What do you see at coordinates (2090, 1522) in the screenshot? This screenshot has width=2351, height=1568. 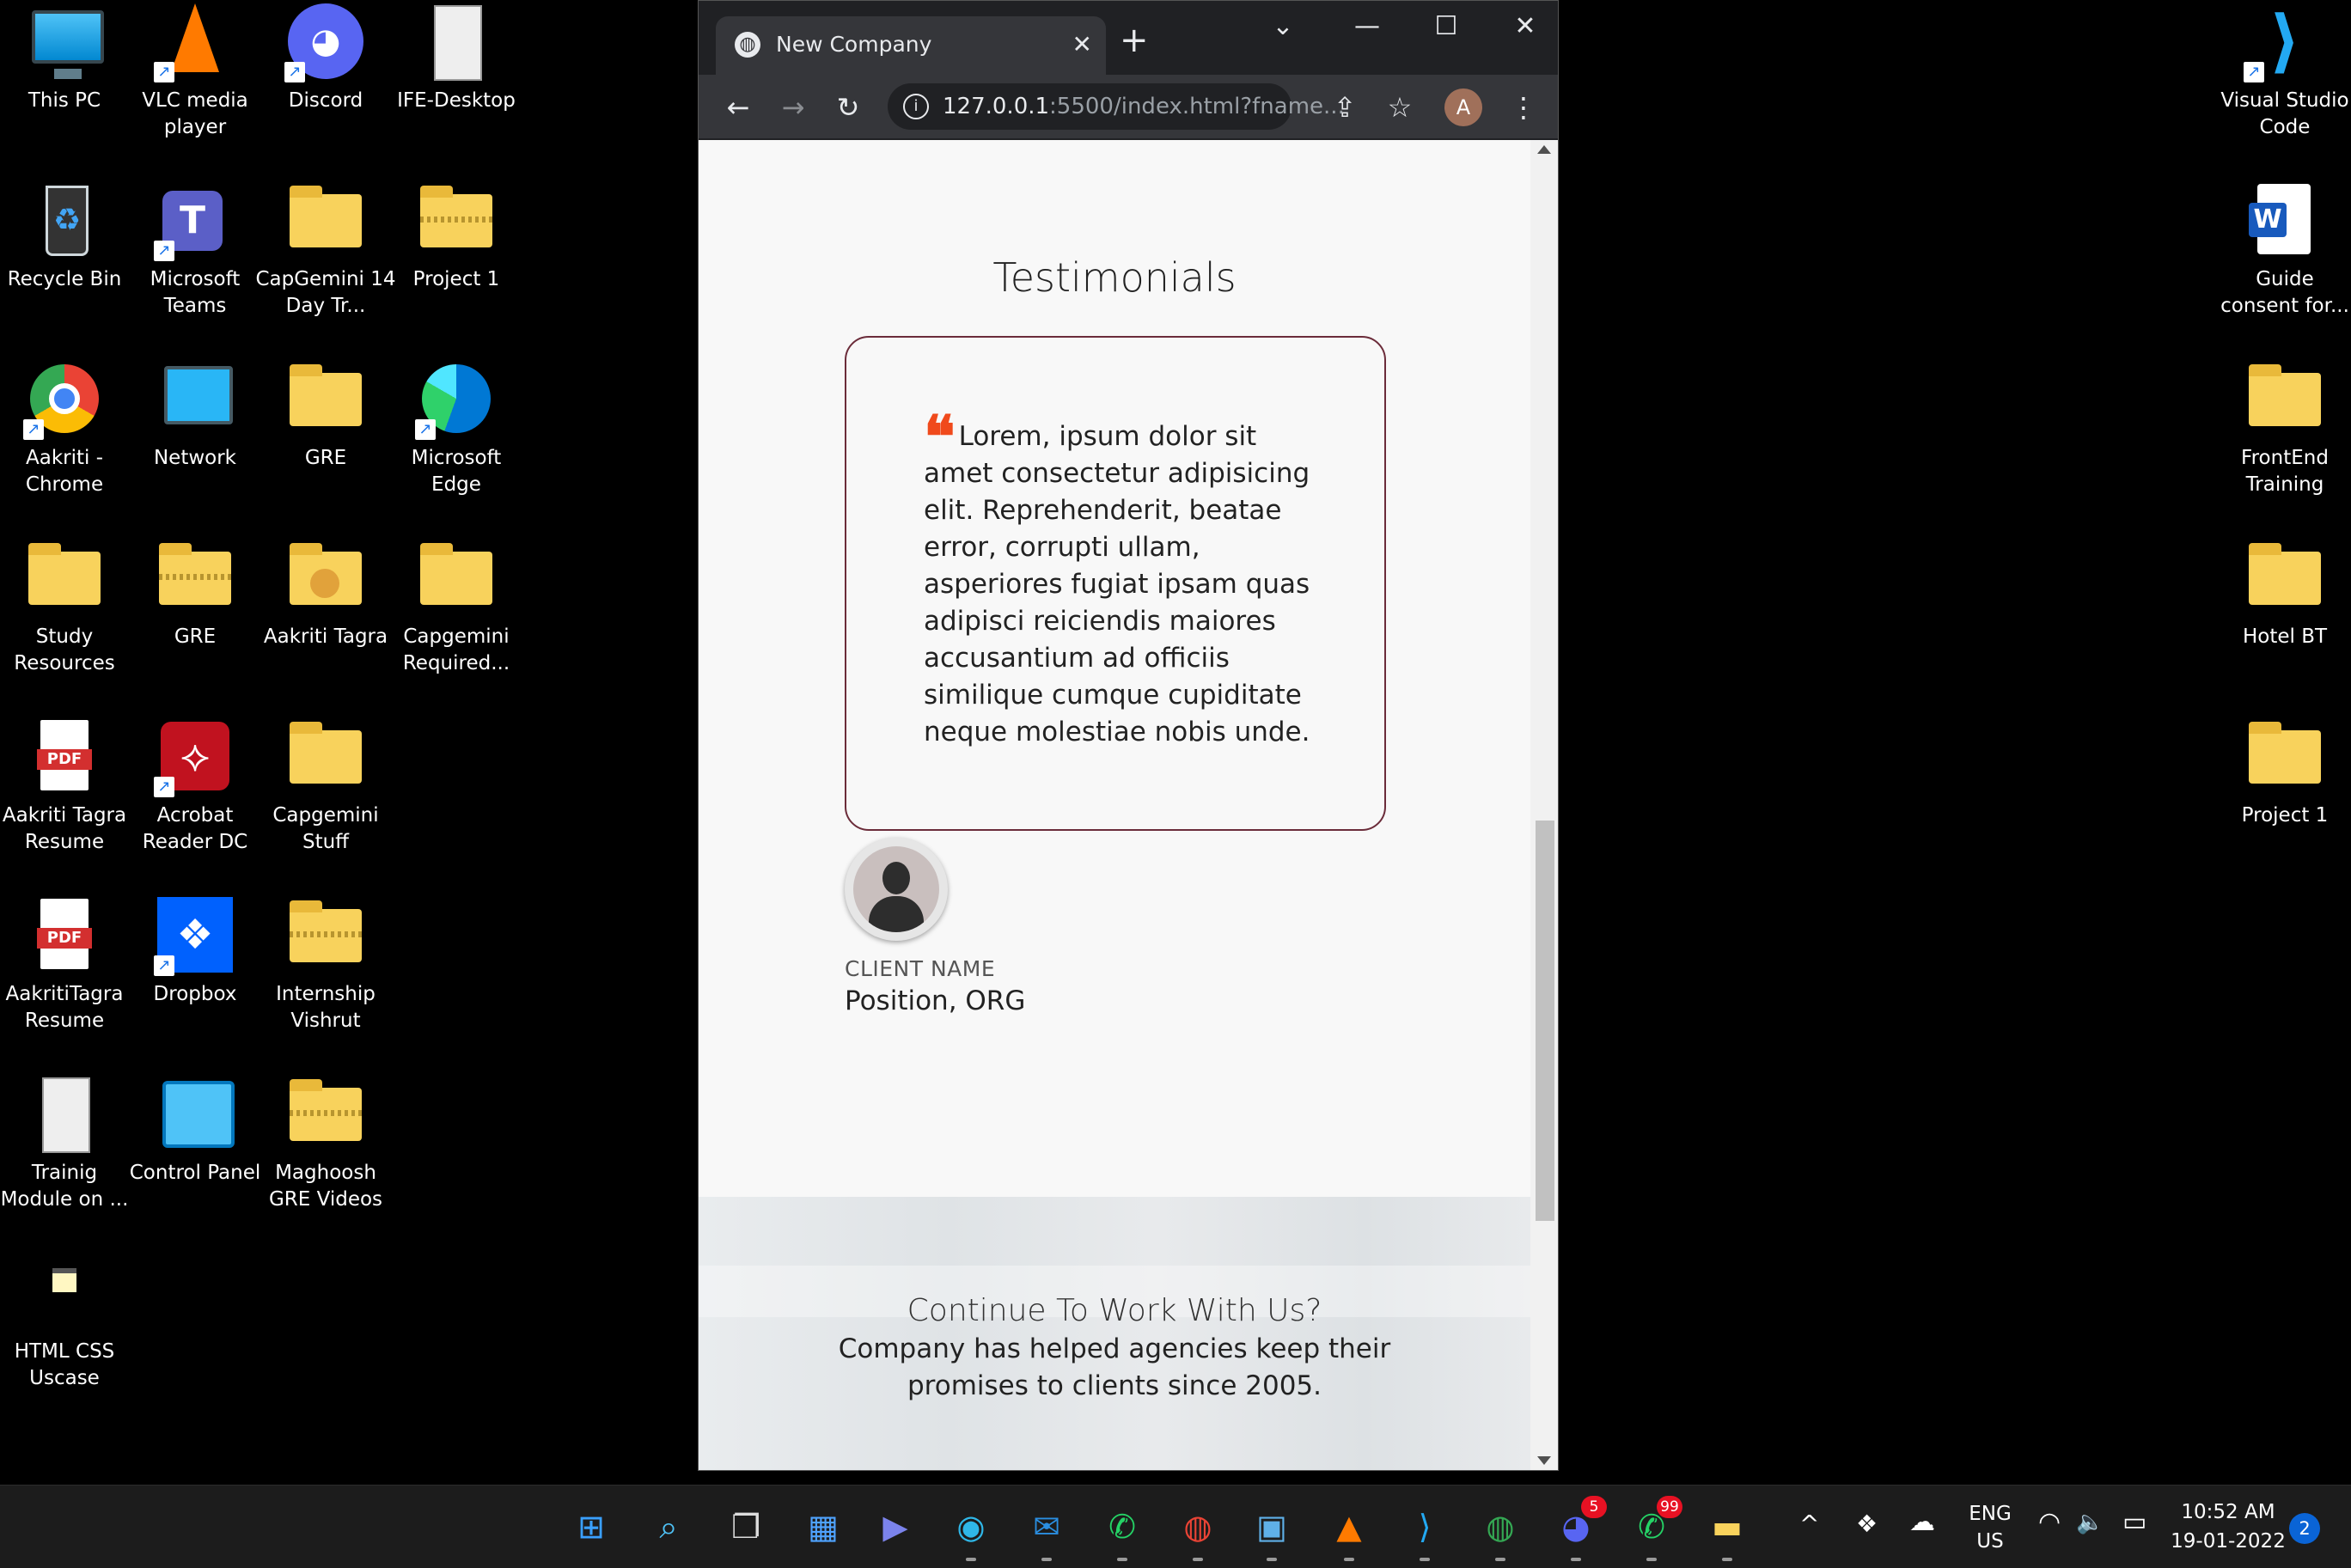 I see `volume-icon: 🔈` at bounding box center [2090, 1522].